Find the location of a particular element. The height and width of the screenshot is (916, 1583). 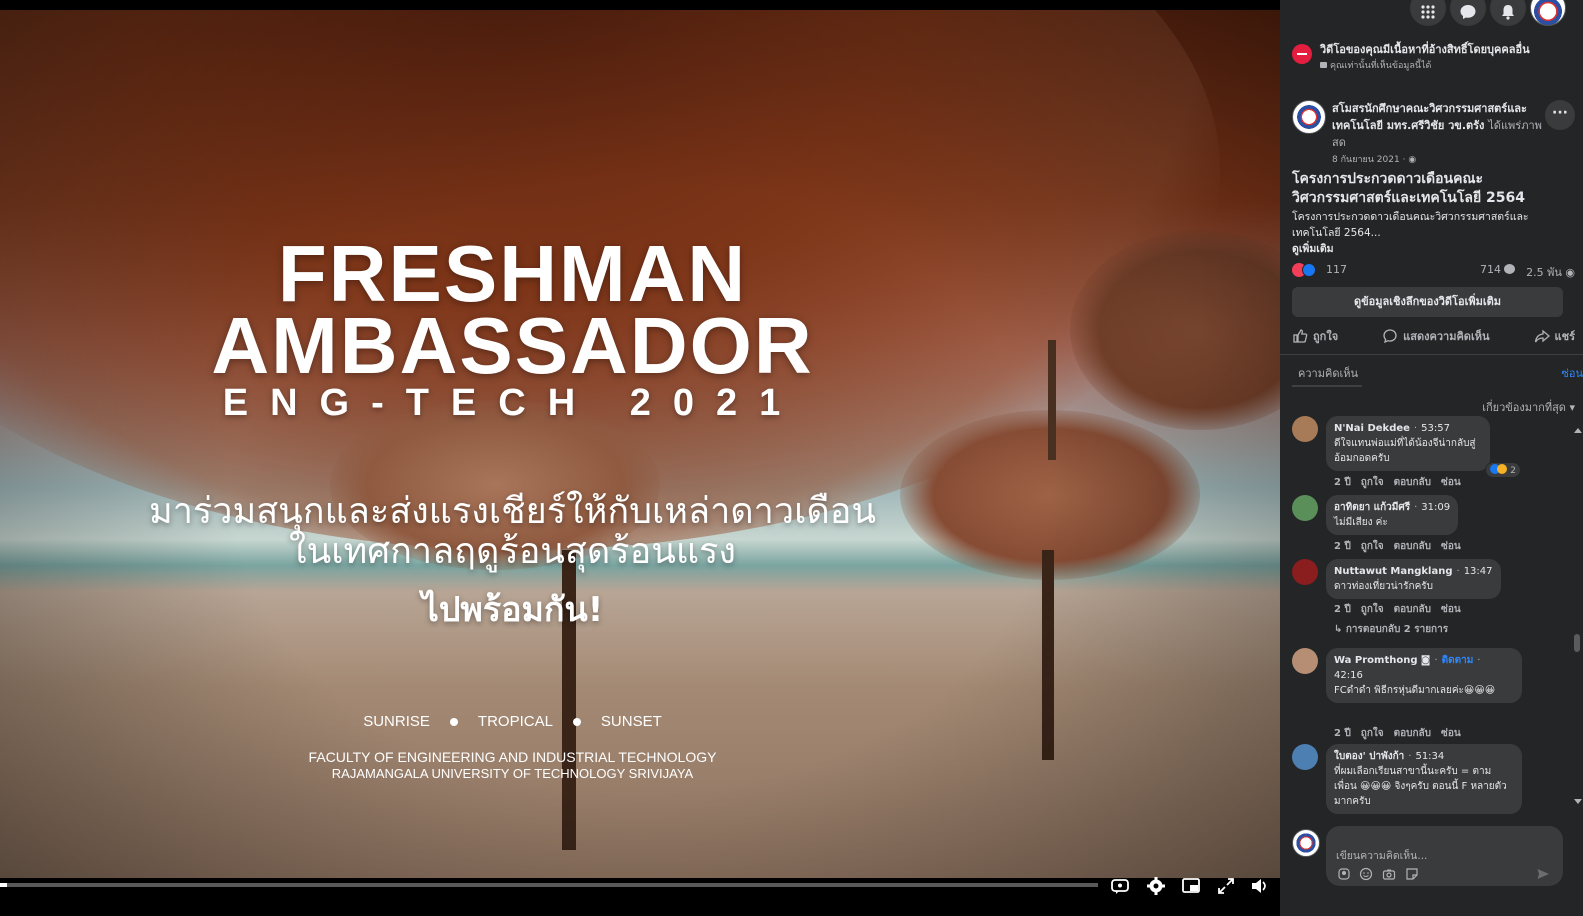

post-date-label: 8 กันยายน 2021 · is located at coordinates (1368, 160).